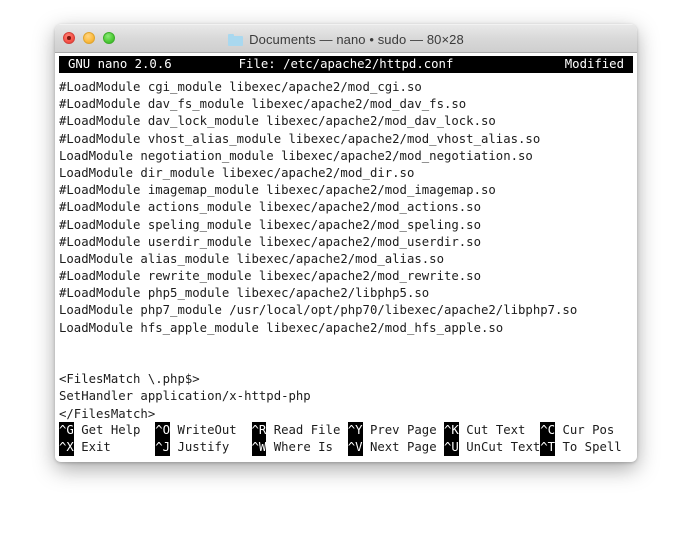  I want to click on nano-file-label: File: /etc/apache2/httpd.conf, so click(346, 63).